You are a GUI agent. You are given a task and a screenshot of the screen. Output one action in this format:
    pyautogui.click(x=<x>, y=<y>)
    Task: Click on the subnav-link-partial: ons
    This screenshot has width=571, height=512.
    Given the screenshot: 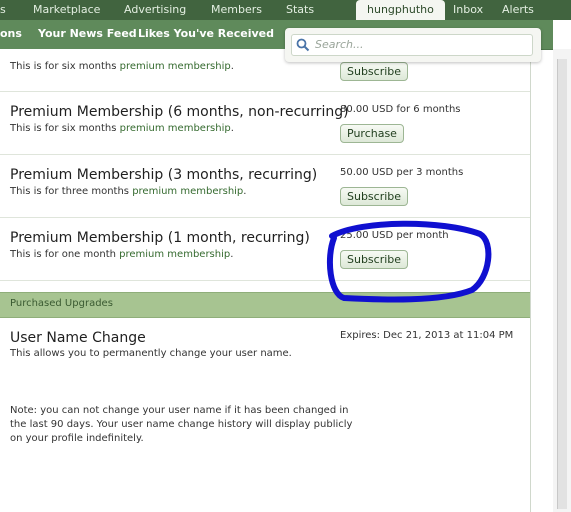 What is the action you would take?
    pyautogui.click(x=11, y=33)
    